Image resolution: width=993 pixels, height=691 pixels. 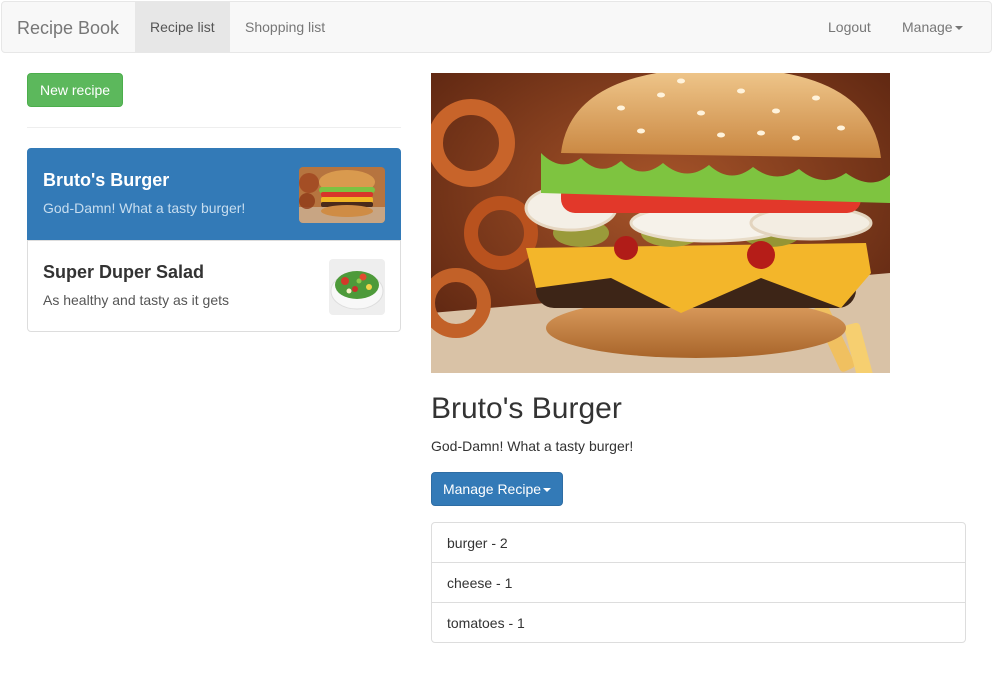 What do you see at coordinates (492, 489) in the screenshot?
I see `manage-recipe-label: Manage Recipe` at bounding box center [492, 489].